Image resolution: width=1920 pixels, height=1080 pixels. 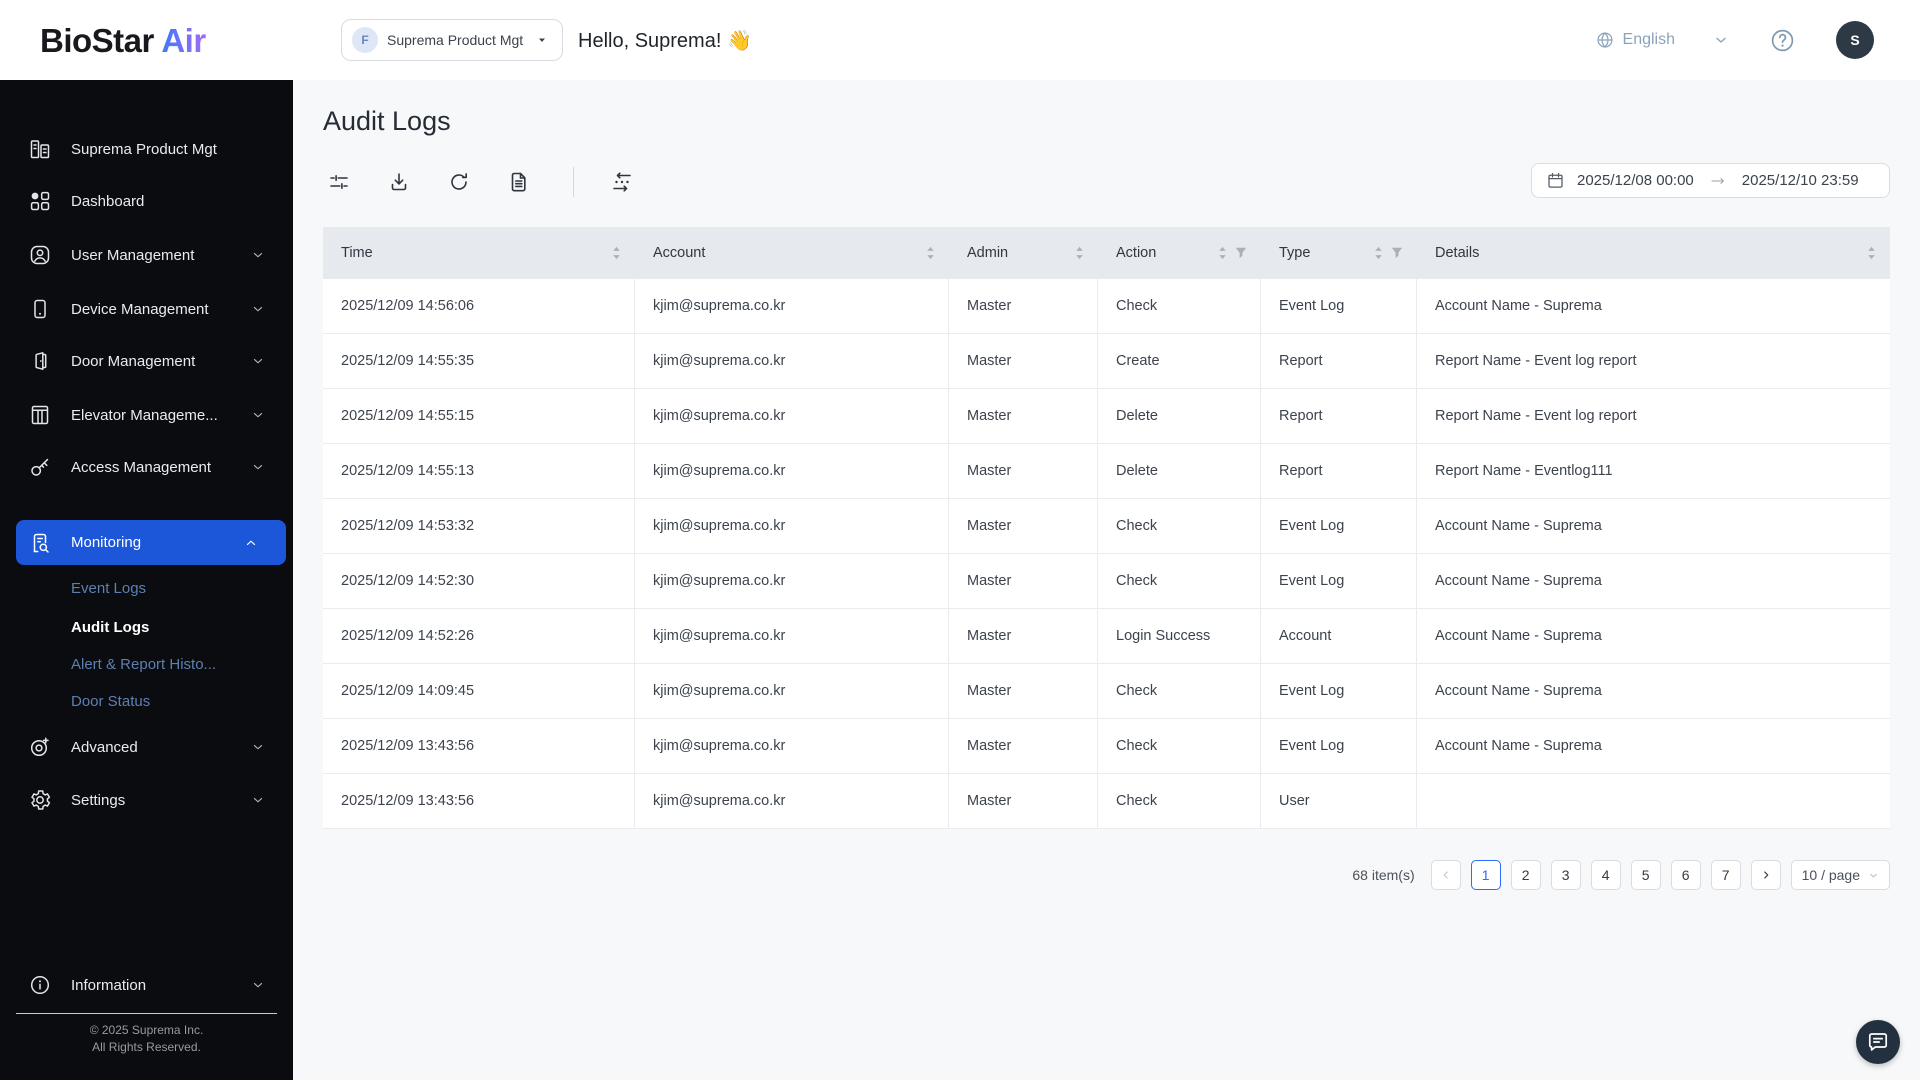 I want to click on next-page-button, so click(x=1765, y=875).